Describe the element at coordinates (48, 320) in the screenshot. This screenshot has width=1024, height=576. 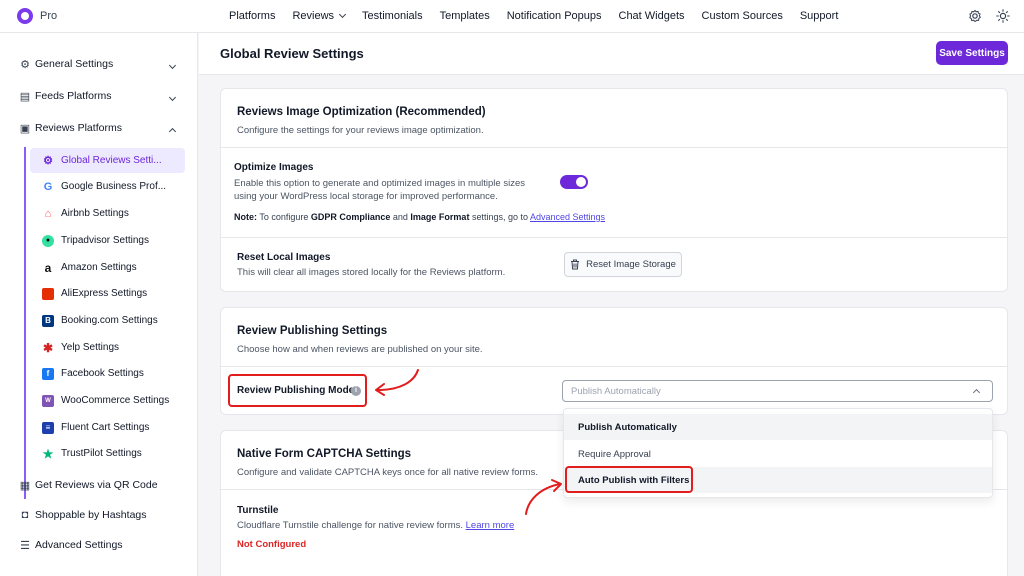
I see `booking-icon: B` at that location.